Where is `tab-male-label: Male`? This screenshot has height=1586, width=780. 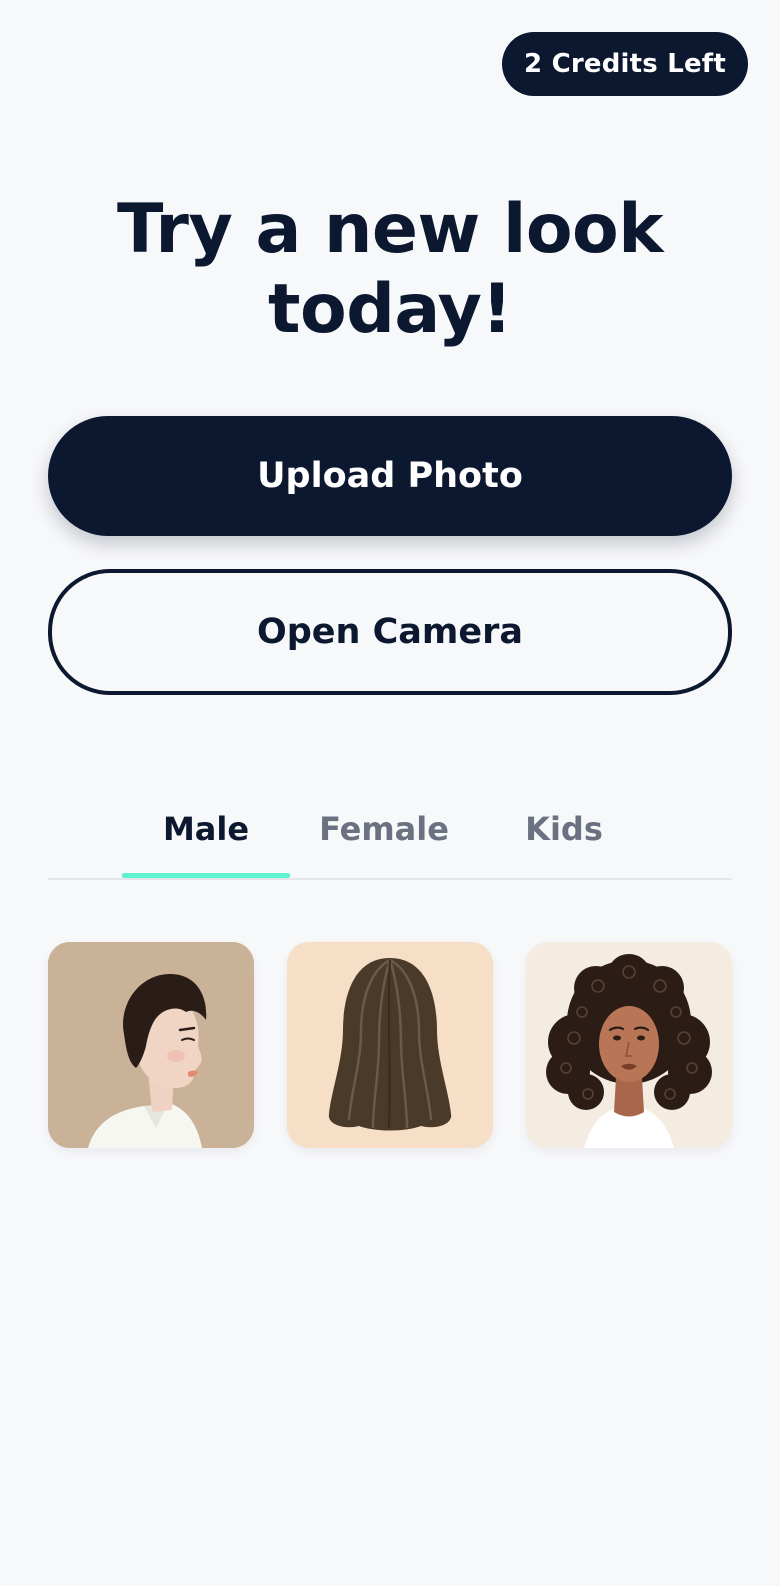
tab-male-label: Male is located at coordinates (206, 829).